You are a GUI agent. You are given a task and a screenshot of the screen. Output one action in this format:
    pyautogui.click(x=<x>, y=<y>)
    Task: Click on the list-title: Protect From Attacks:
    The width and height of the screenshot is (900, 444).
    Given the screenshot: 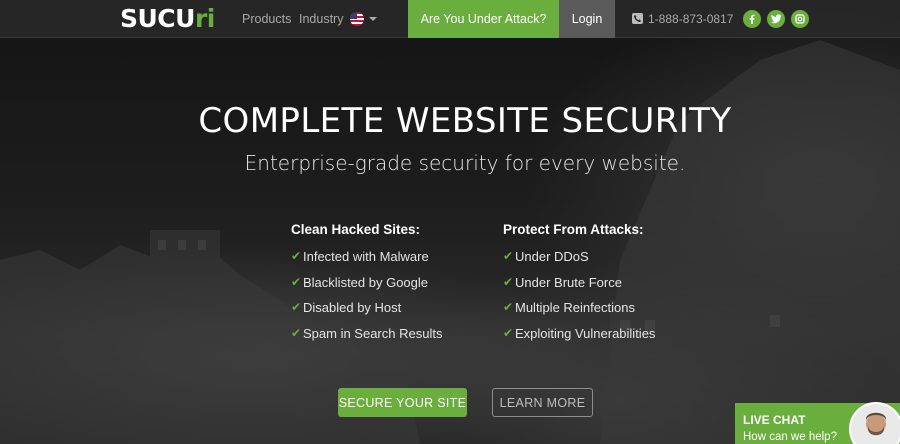 What is the action you would take?
    pyautogui.click(x=573, y=229)
    